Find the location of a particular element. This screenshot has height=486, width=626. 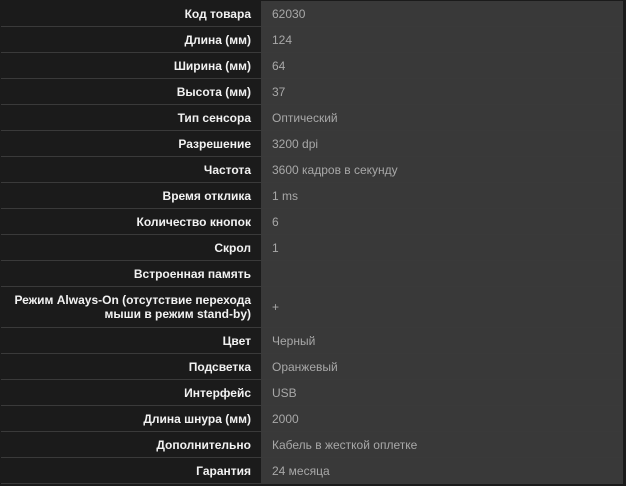

spec-value: 64 is located at coordinates (442, 65).